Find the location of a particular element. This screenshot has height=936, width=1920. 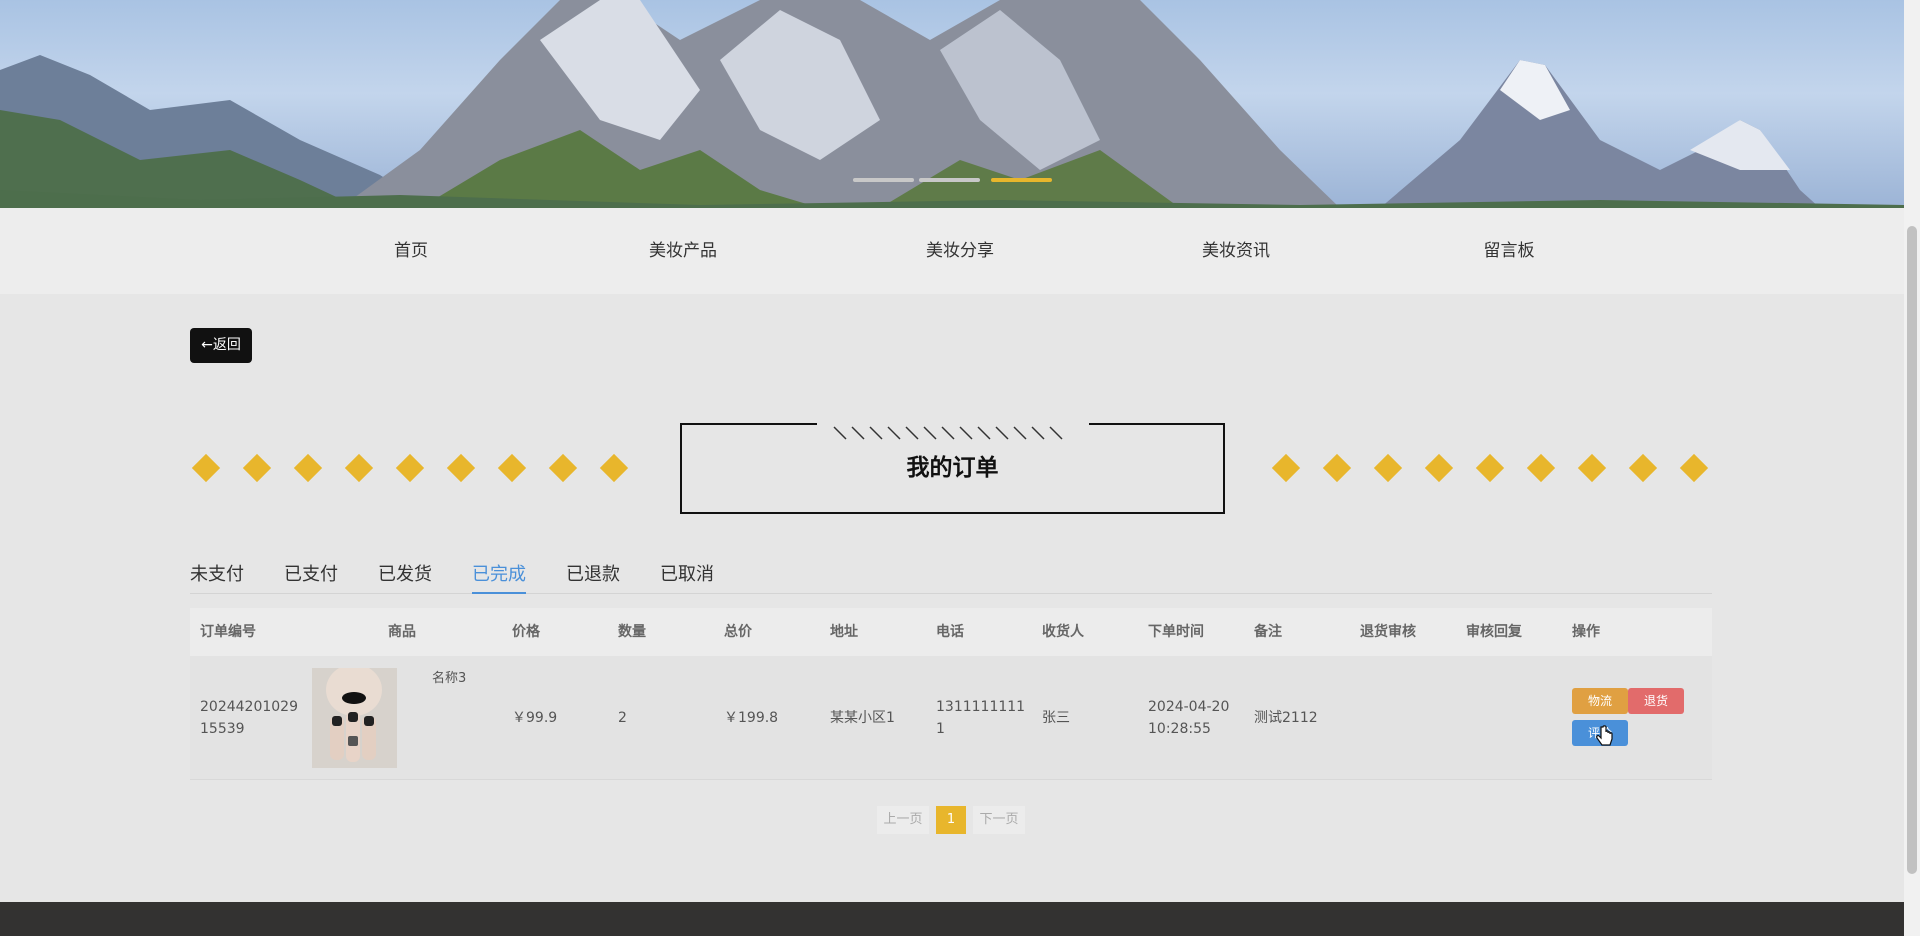

footer is located at coordinates (952, 919).